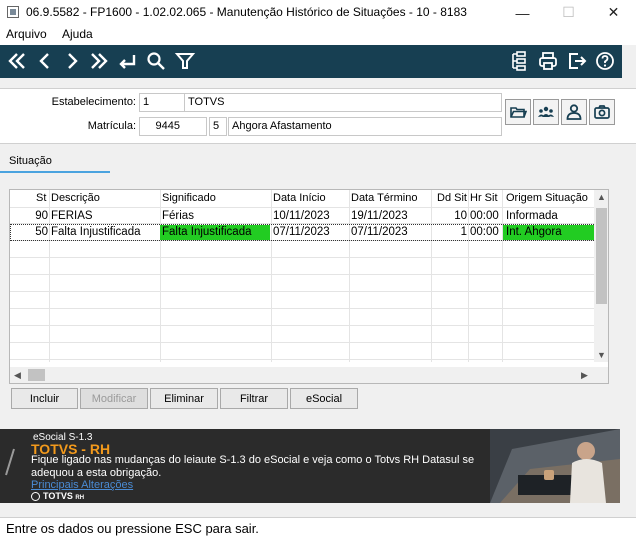 The width and height of the screenshot is (636, 539). I want to click on app-icon, so click(13, 12).